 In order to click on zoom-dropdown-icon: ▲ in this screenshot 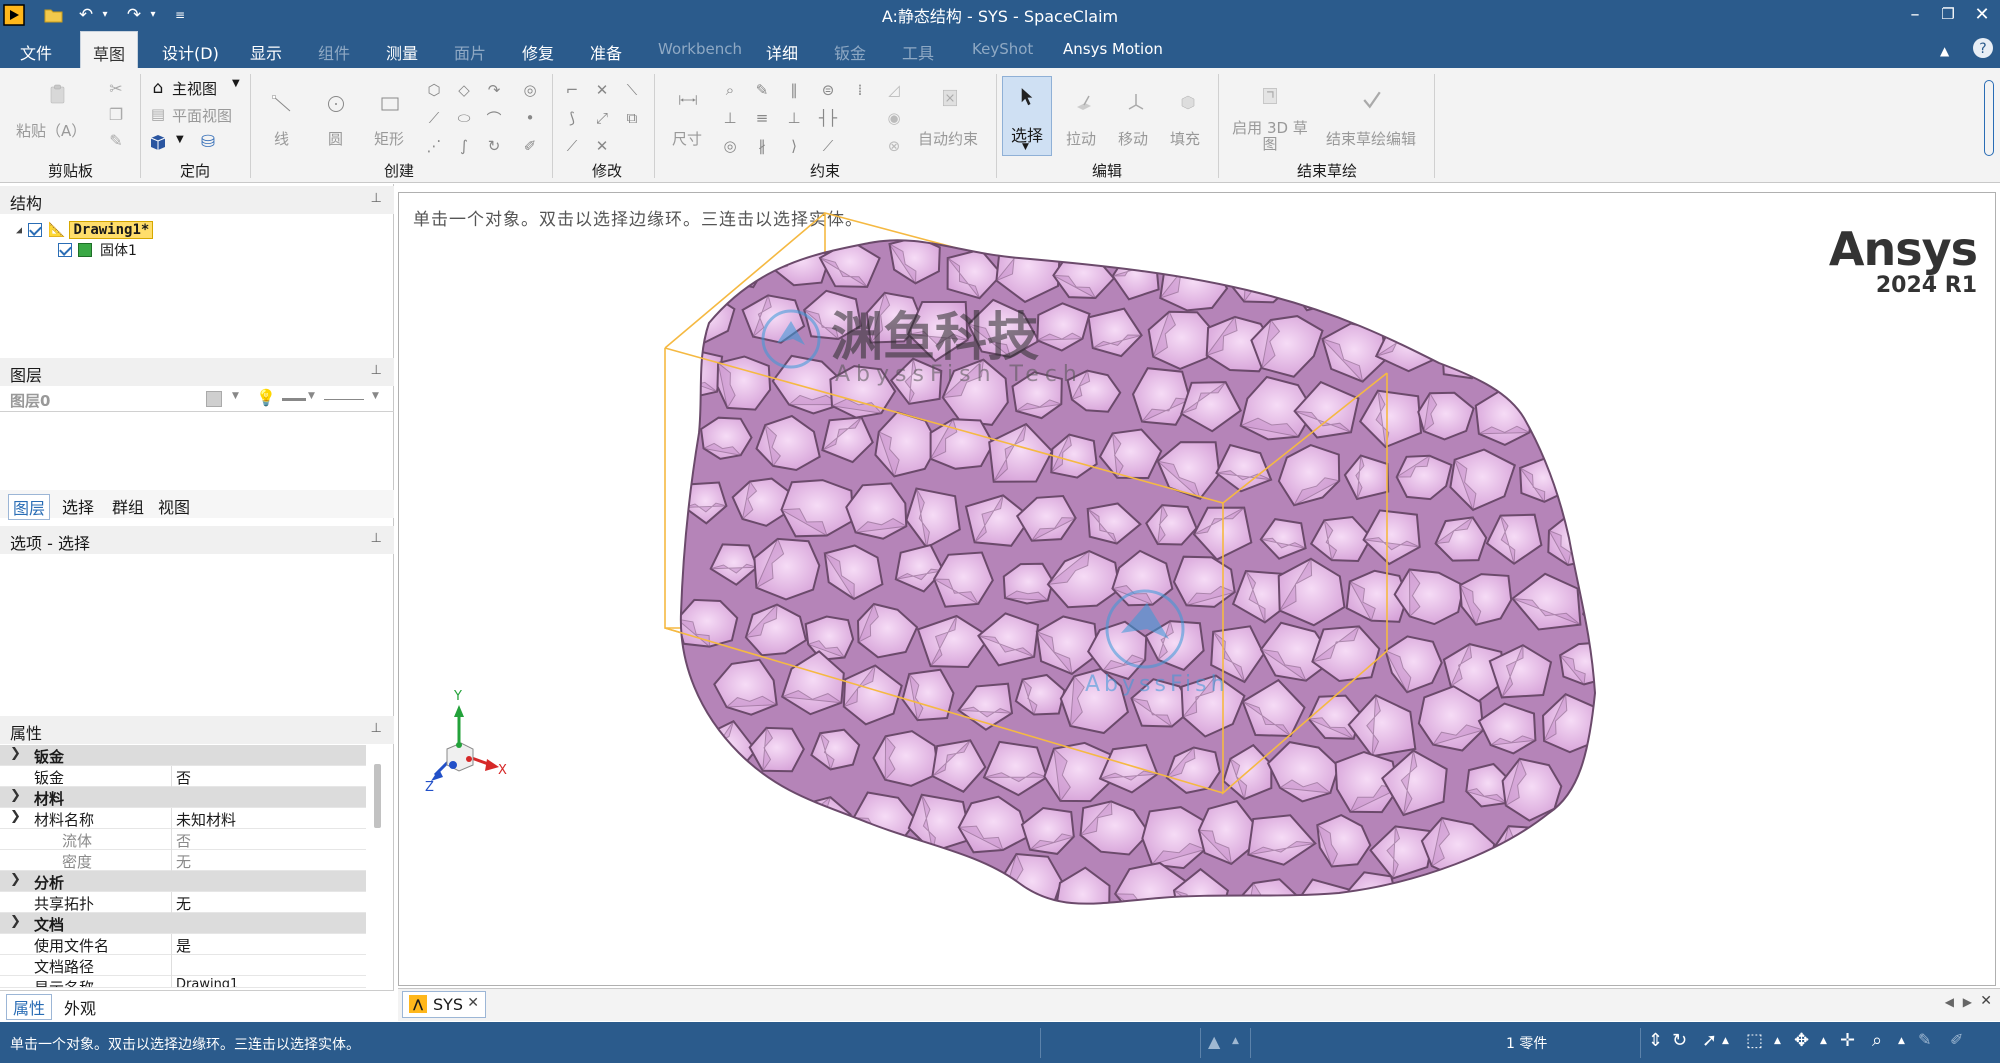, I will do `click(1901, 1041)`.